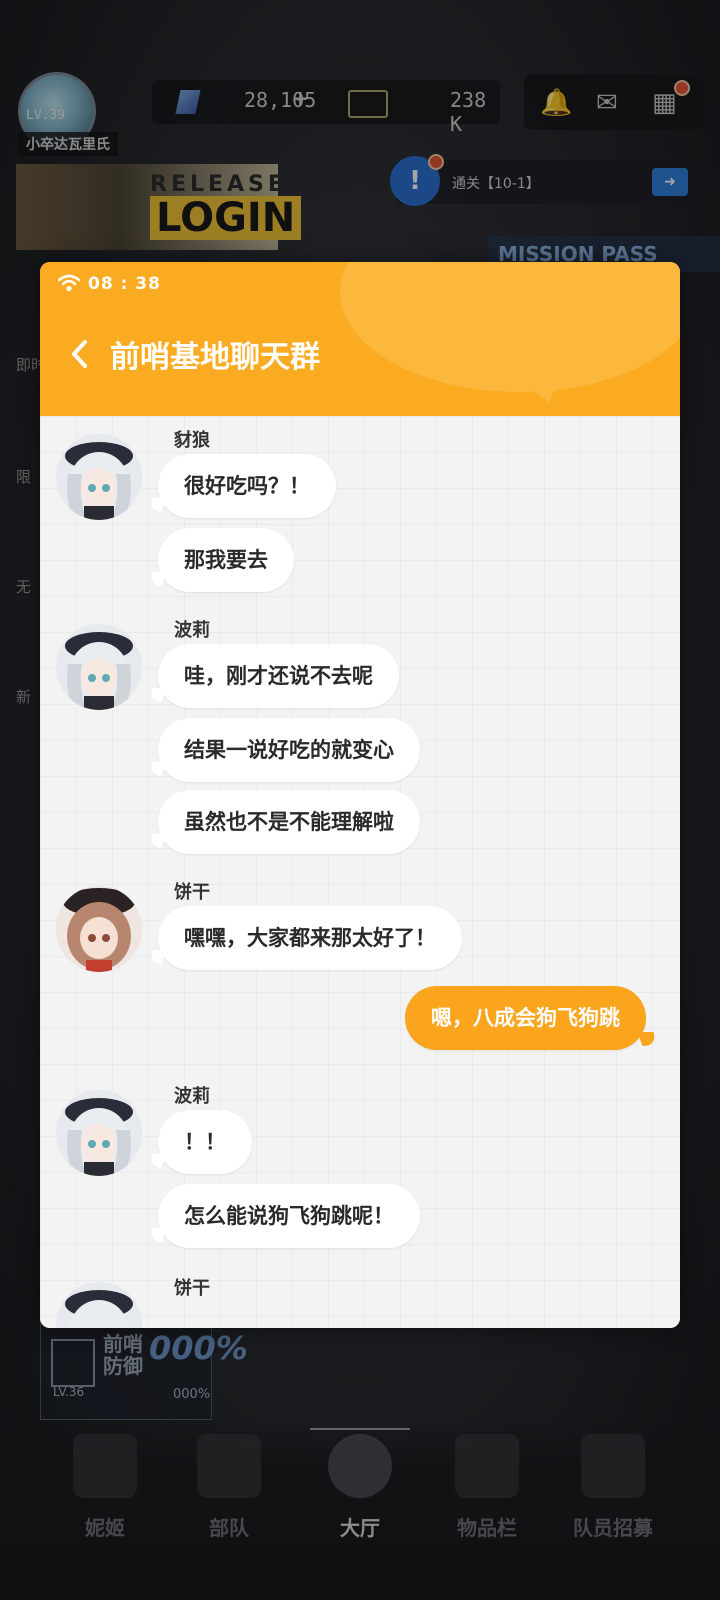  Describe the element at coordinates (247, 486) in the screenshot. I see `message-bubble: 很好吃吗？！` at that location.